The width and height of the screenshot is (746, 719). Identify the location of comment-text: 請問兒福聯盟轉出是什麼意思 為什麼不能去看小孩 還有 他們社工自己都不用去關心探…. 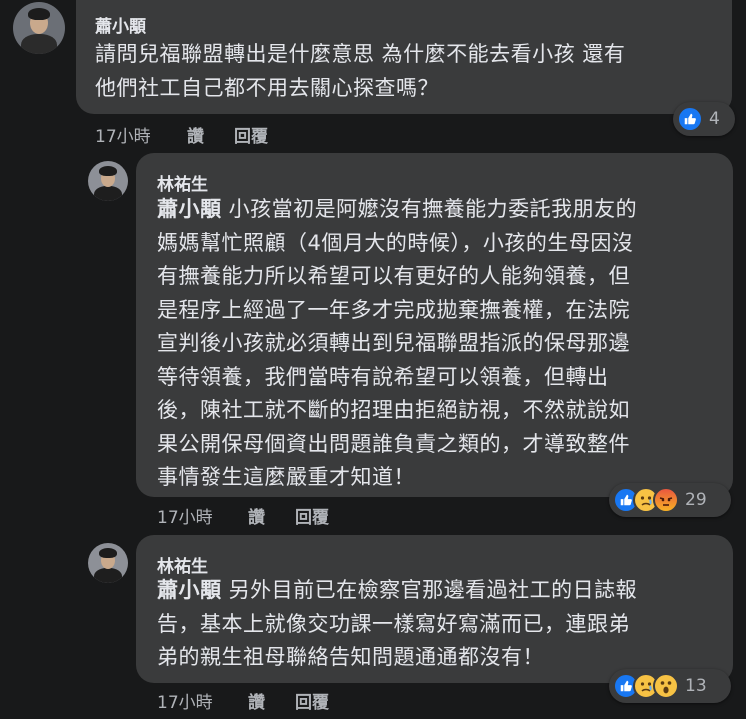
(360, 71).